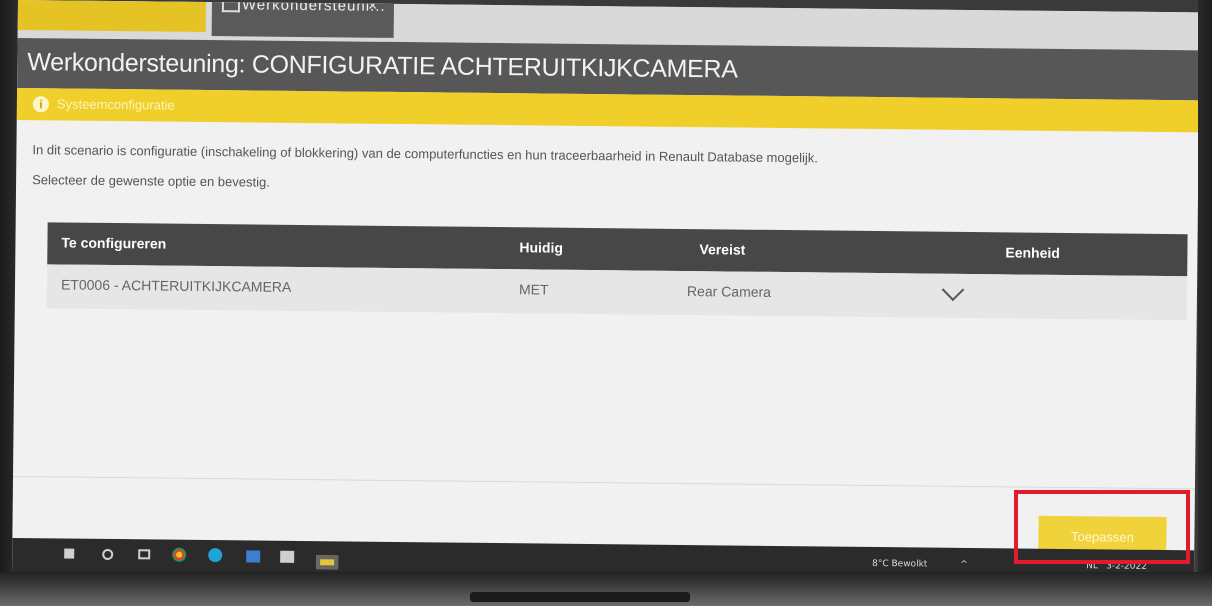 The width and height of the screenshot is (1212, 606). I want to click on info-icon: i, so click(40, 104).